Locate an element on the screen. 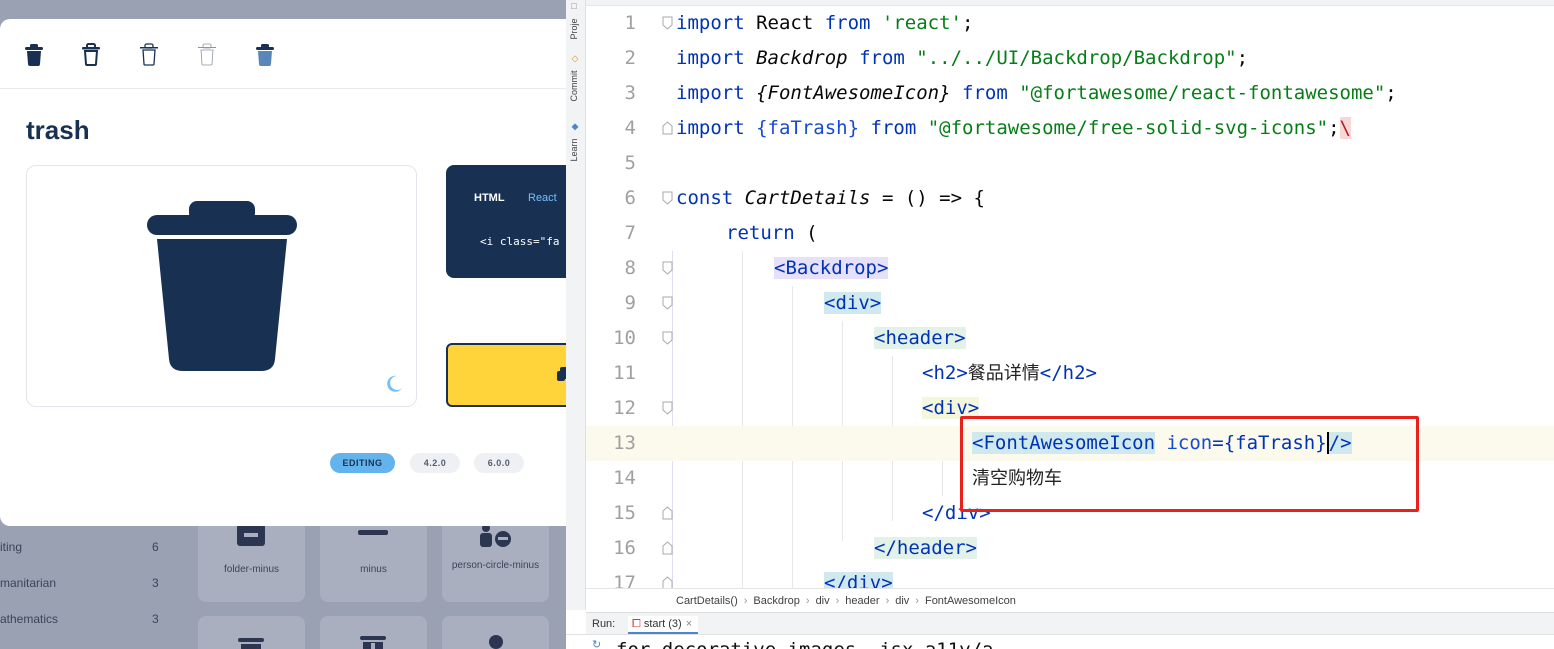 The width and height of the screenshot is (1554, 649). icon-tile-person-circle-minus: person-circle-minus is located at coordinates (495, 558).